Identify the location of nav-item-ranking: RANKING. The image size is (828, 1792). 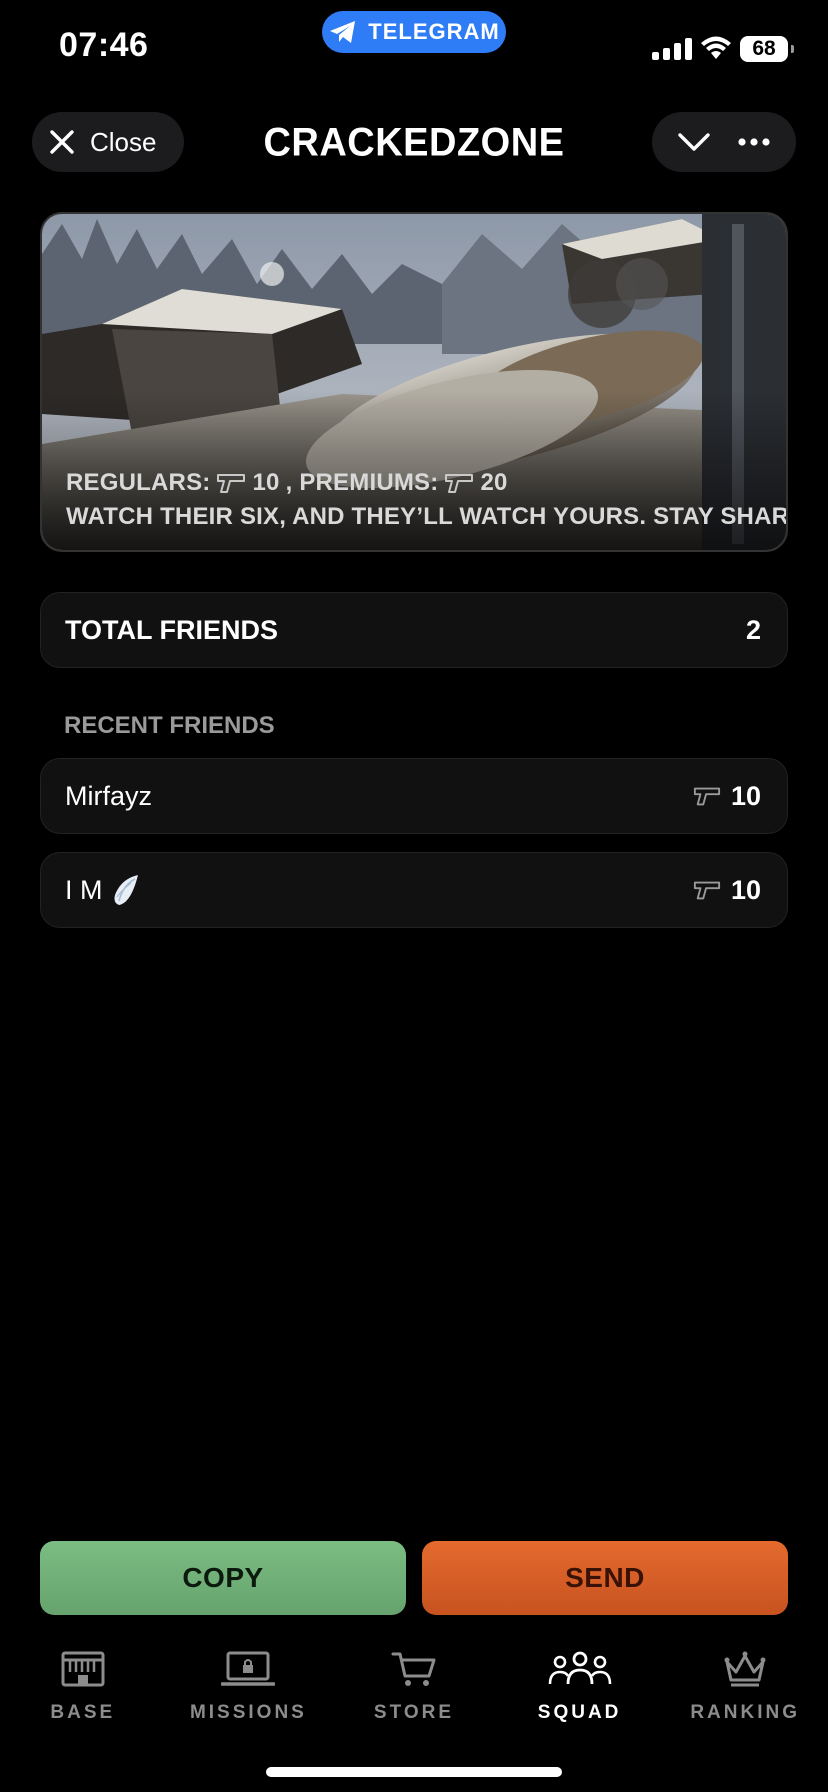
(745, 1695).